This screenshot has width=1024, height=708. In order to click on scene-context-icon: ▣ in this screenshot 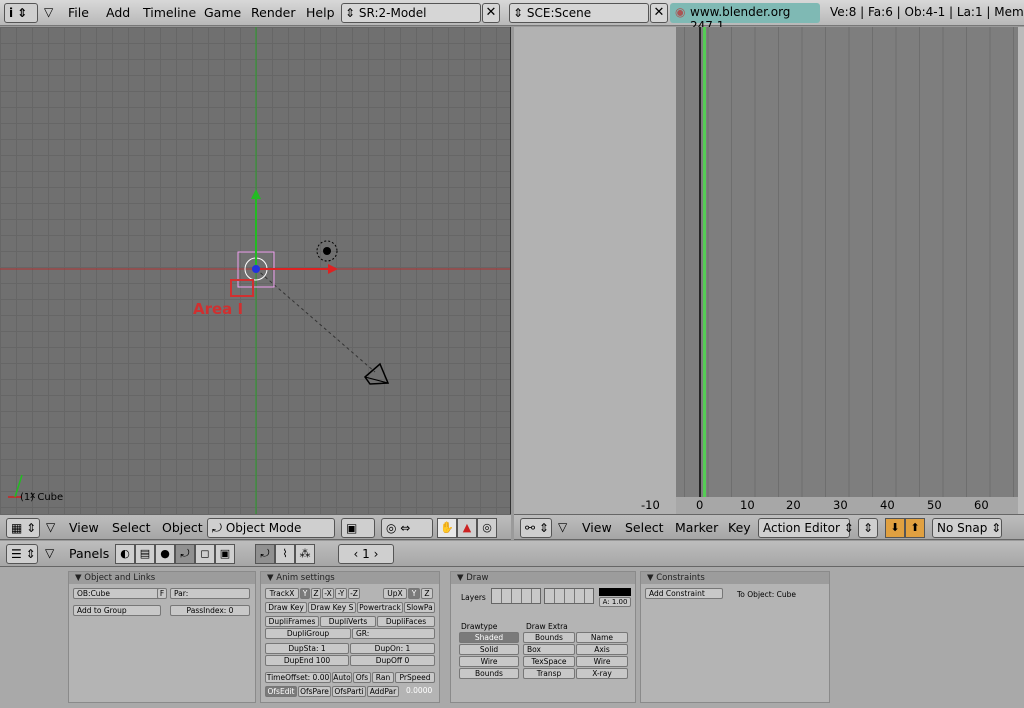, I will do `click(225, 554)`.